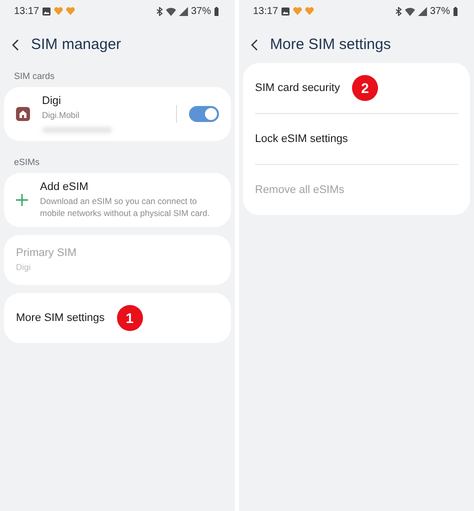  I want to click on step-number: 1, so click(129, 318).